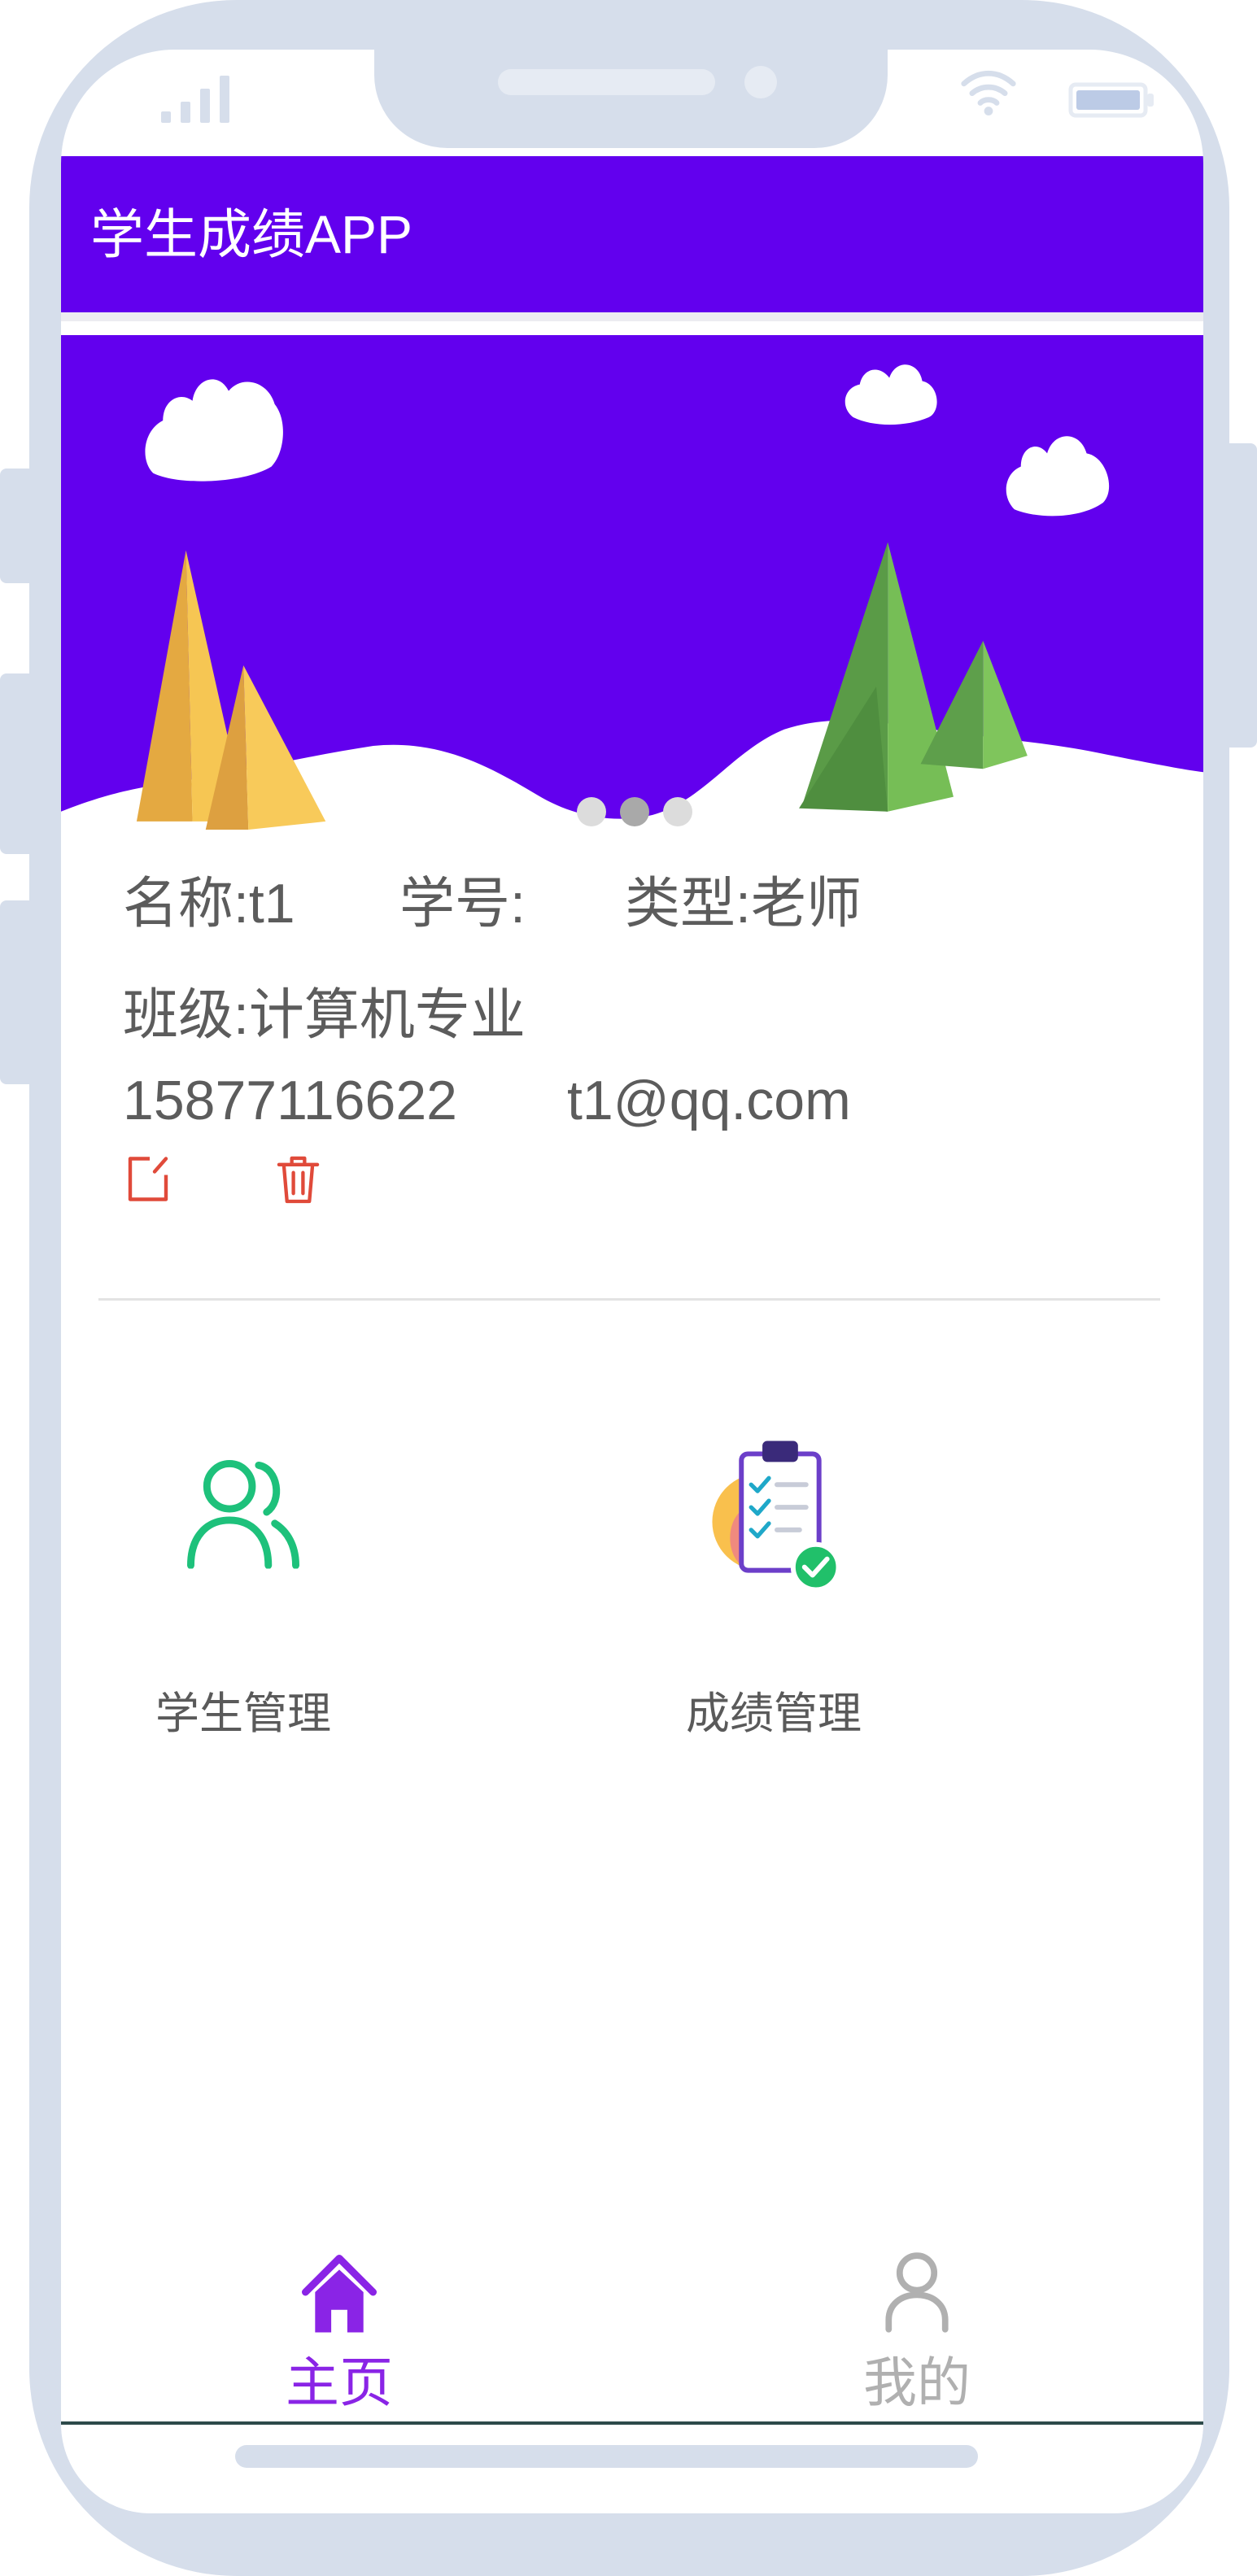  Describe the element at coordinates (387, 1015) in the screenshot. I see `class-value: 计算机专业` at that location.